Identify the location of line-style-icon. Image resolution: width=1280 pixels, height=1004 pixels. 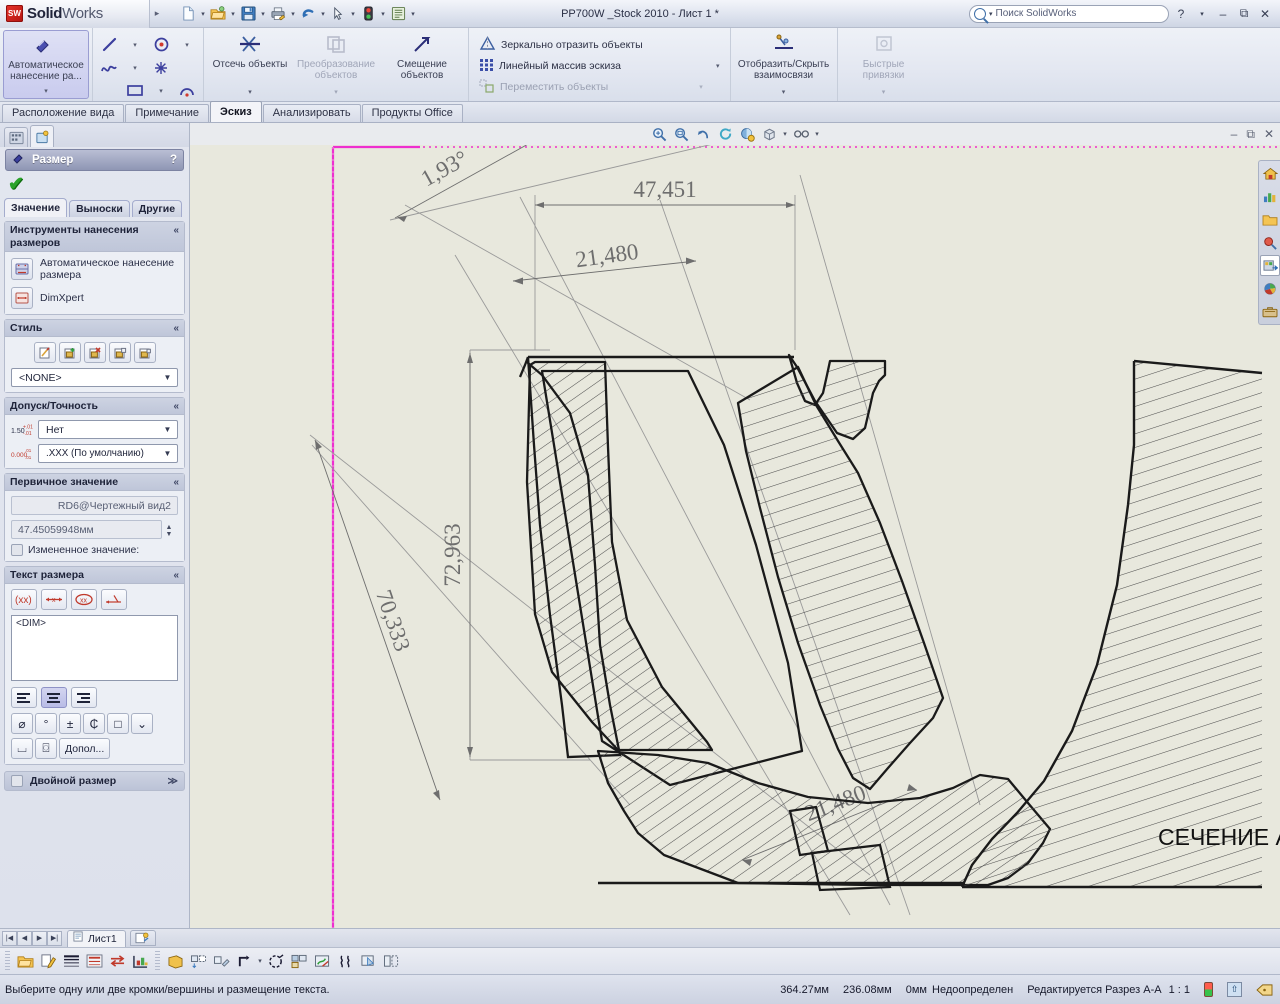
(71, 961).